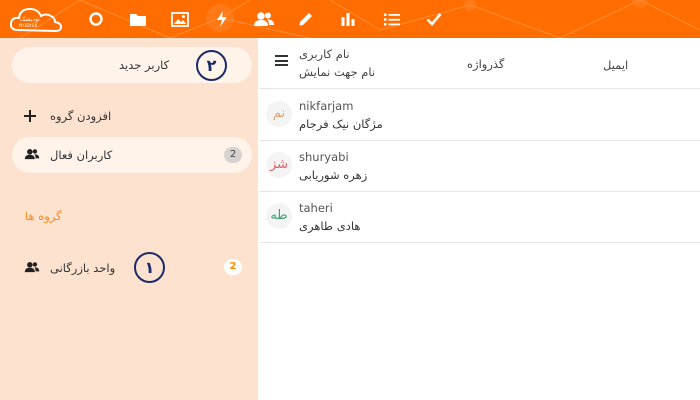  What do you see at coordinates (324, 54) in the screenshot?
I see `column-username: نام کاربری` at bounding box center [324, 54].